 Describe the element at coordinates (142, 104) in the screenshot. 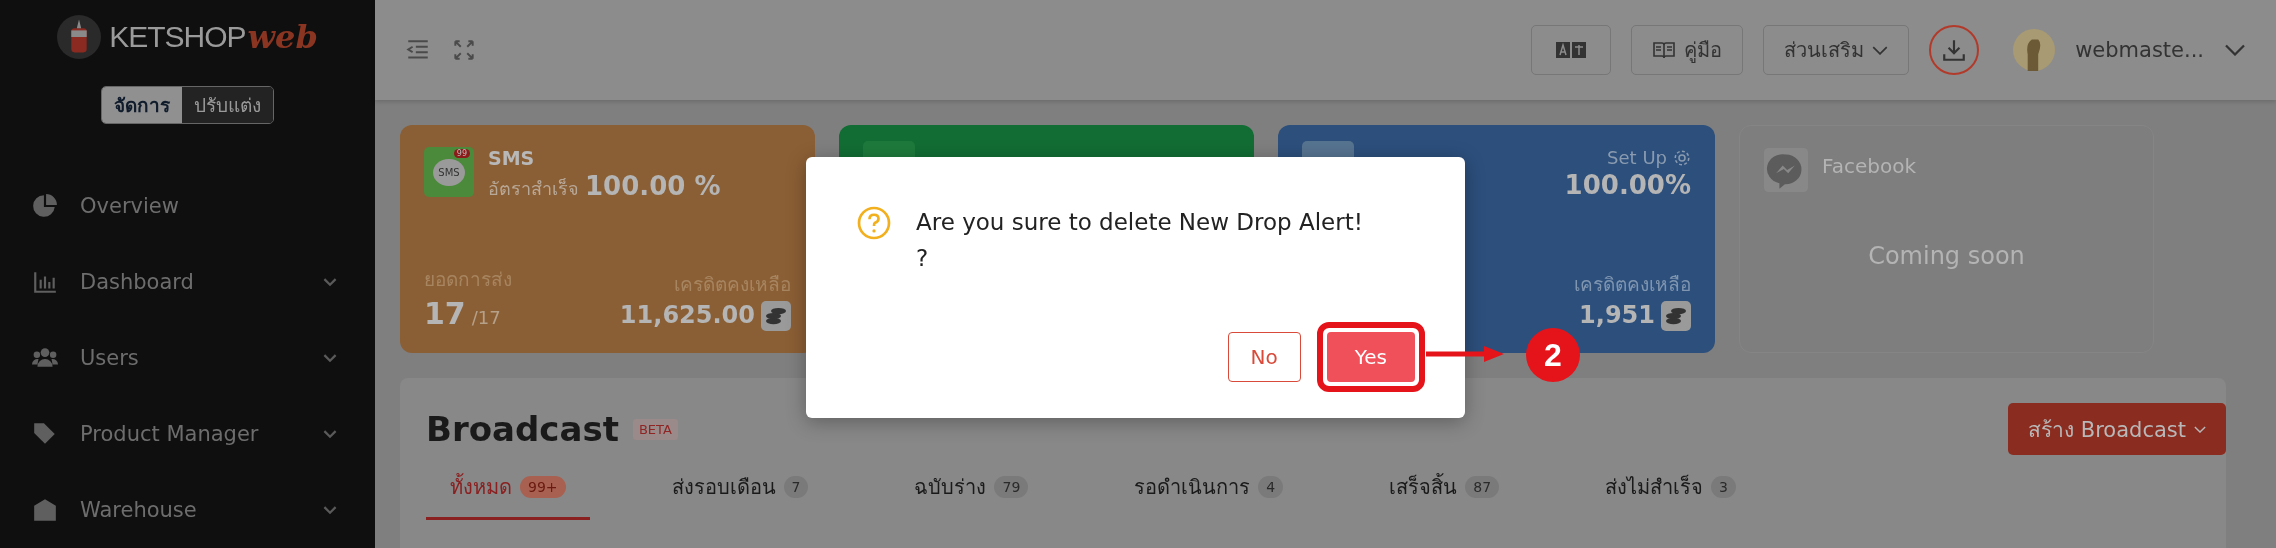

I see `mode-toggle-button: จัดการ` at that location.